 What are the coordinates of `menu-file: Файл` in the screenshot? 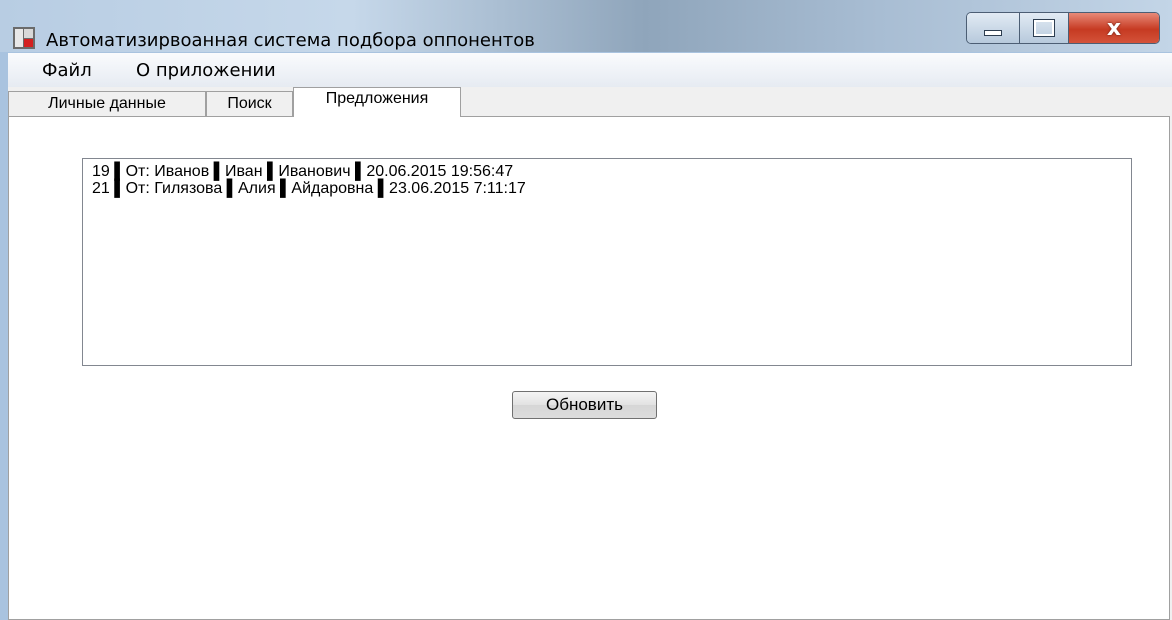 It's located at (67, 70).